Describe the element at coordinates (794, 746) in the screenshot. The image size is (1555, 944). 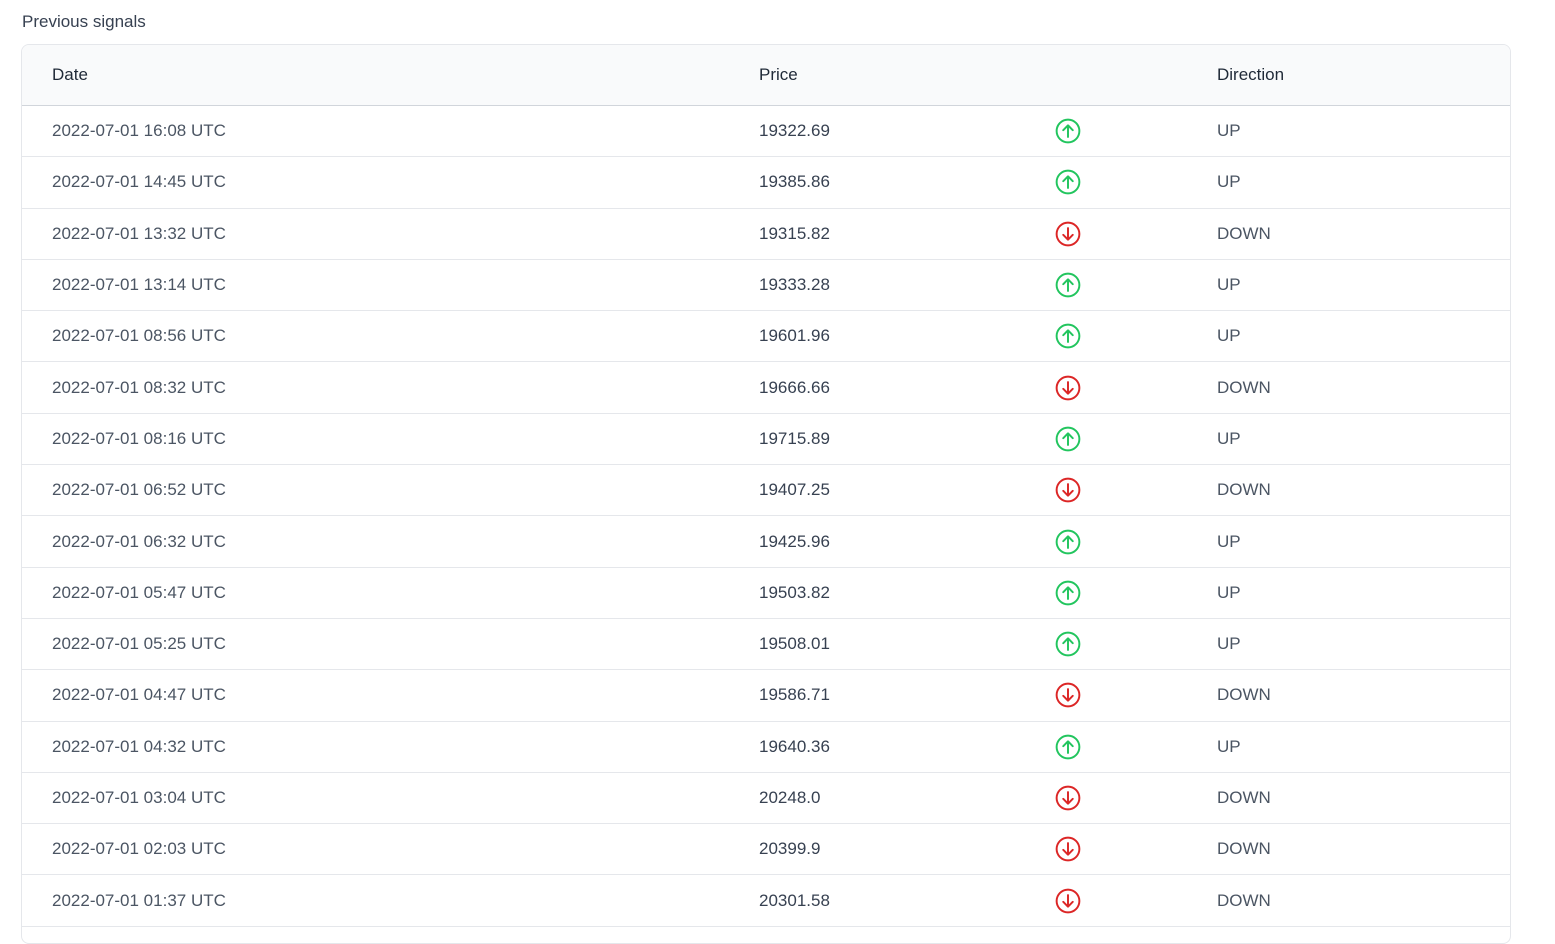
I see `signal-price: 19640.36` at that location.